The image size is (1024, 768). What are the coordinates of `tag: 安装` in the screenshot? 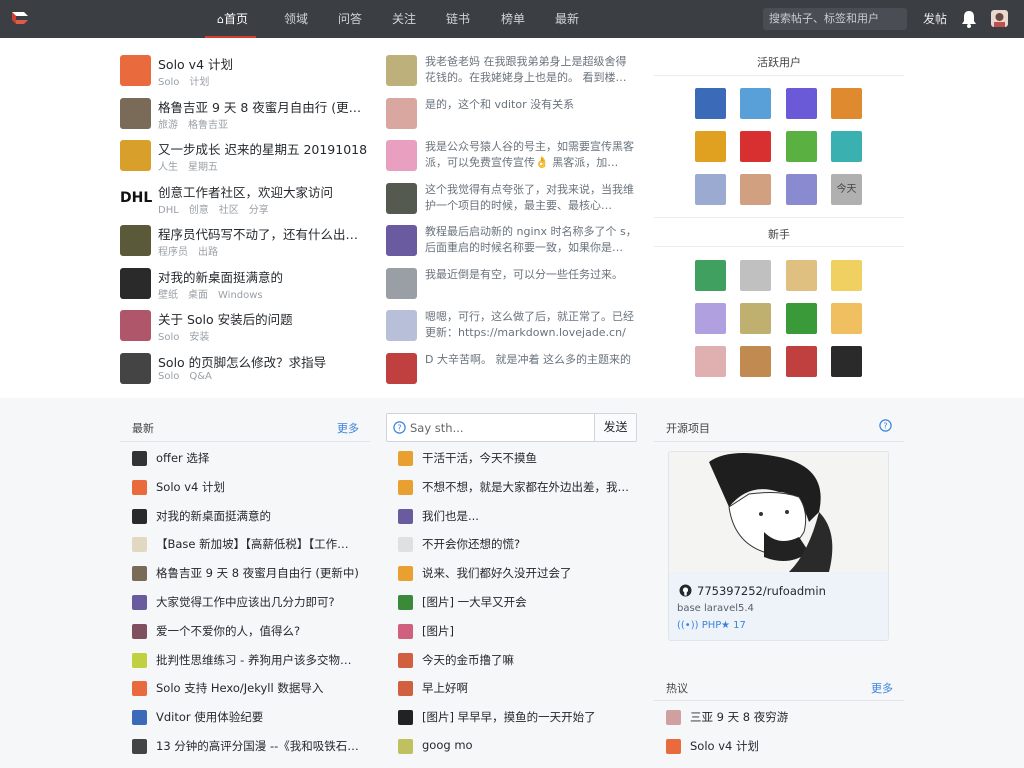 It's located at (199, 337).